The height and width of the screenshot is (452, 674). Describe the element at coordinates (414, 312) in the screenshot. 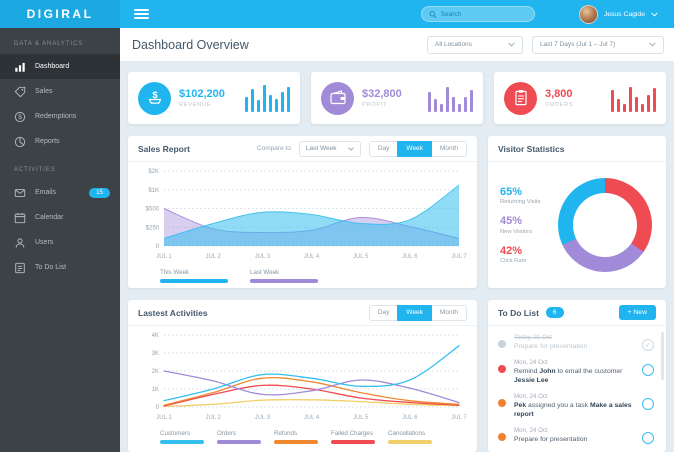

I see `activities-tab-week: Week` at that location.